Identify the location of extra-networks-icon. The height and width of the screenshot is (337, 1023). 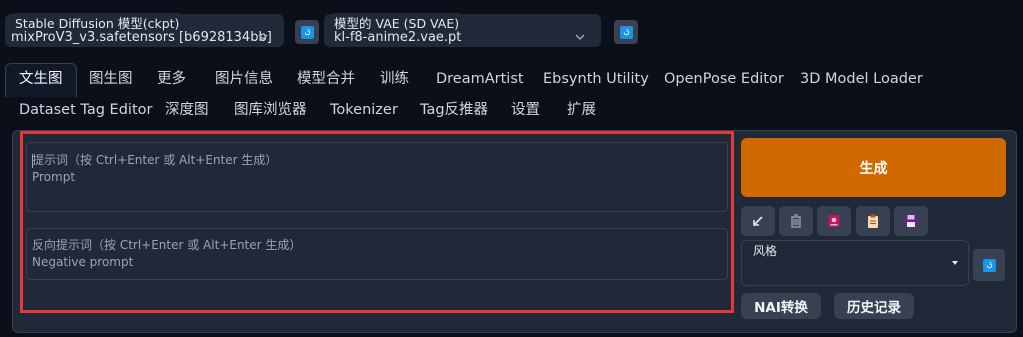
(834, 221).